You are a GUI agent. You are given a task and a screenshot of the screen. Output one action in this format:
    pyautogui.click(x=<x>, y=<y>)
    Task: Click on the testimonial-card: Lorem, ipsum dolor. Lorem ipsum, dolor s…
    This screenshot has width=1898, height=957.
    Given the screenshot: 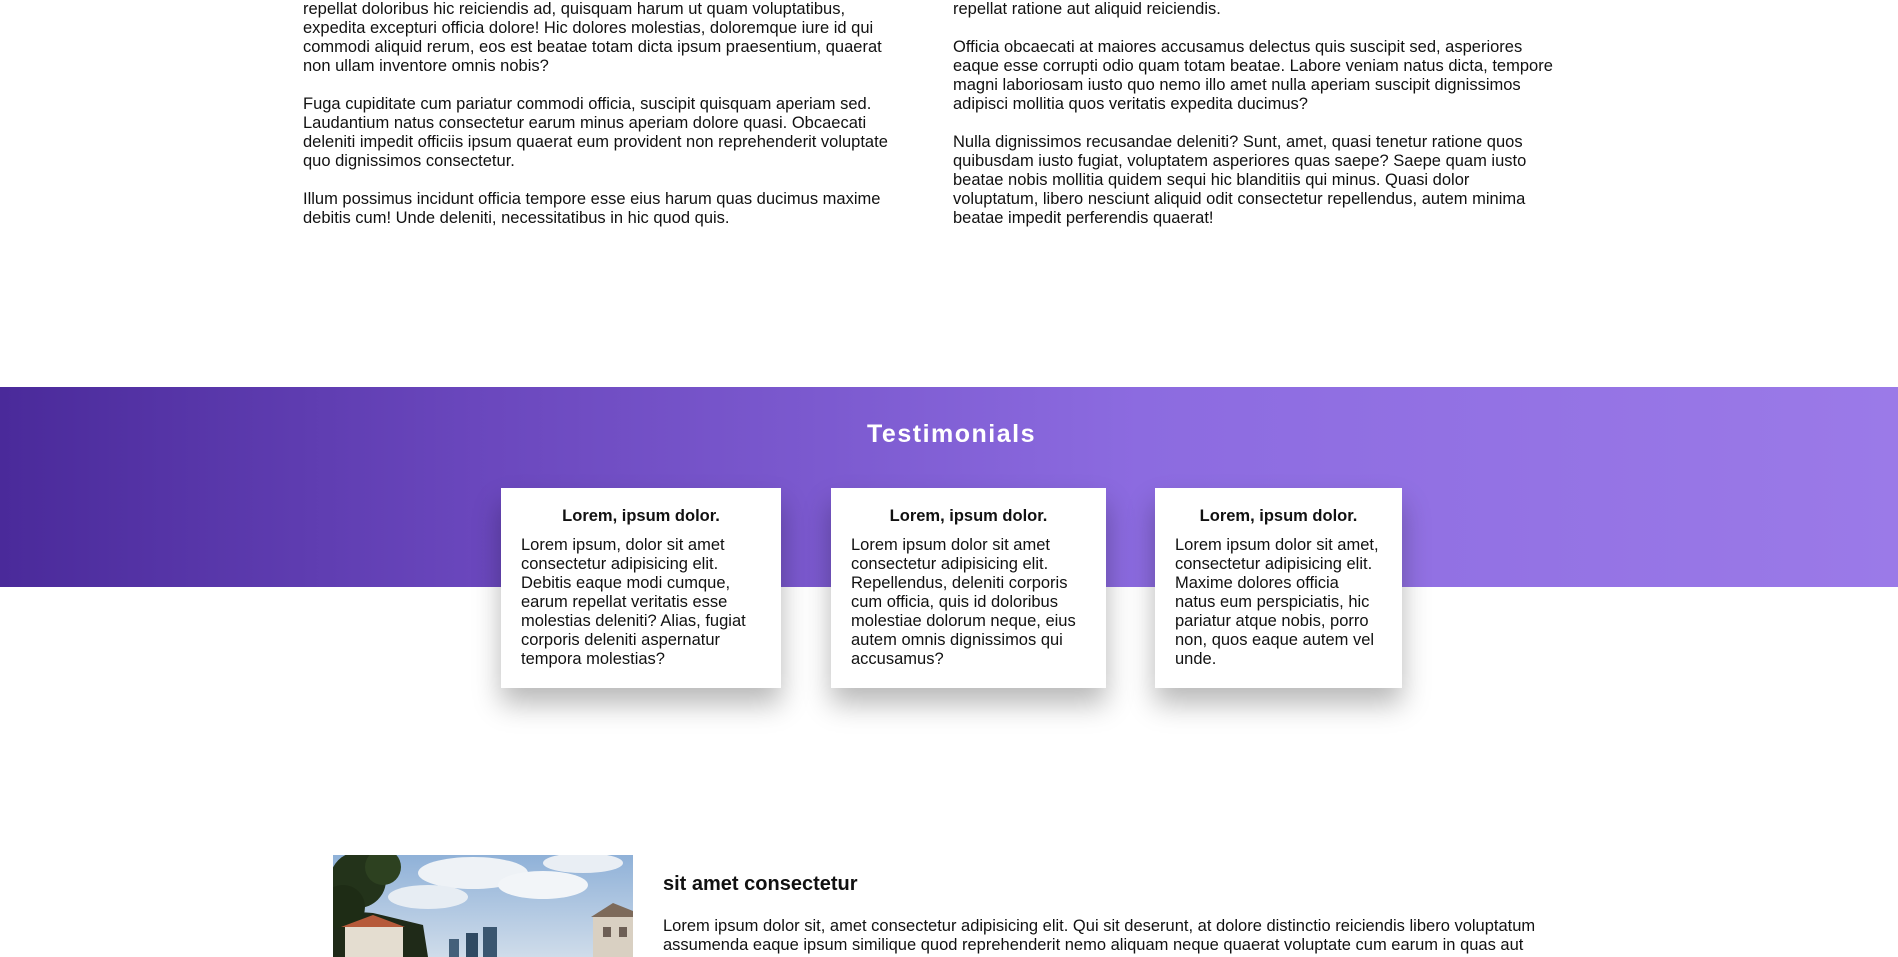 What is the action you would take?
    pyautogui.click(x=641, y=588)
    